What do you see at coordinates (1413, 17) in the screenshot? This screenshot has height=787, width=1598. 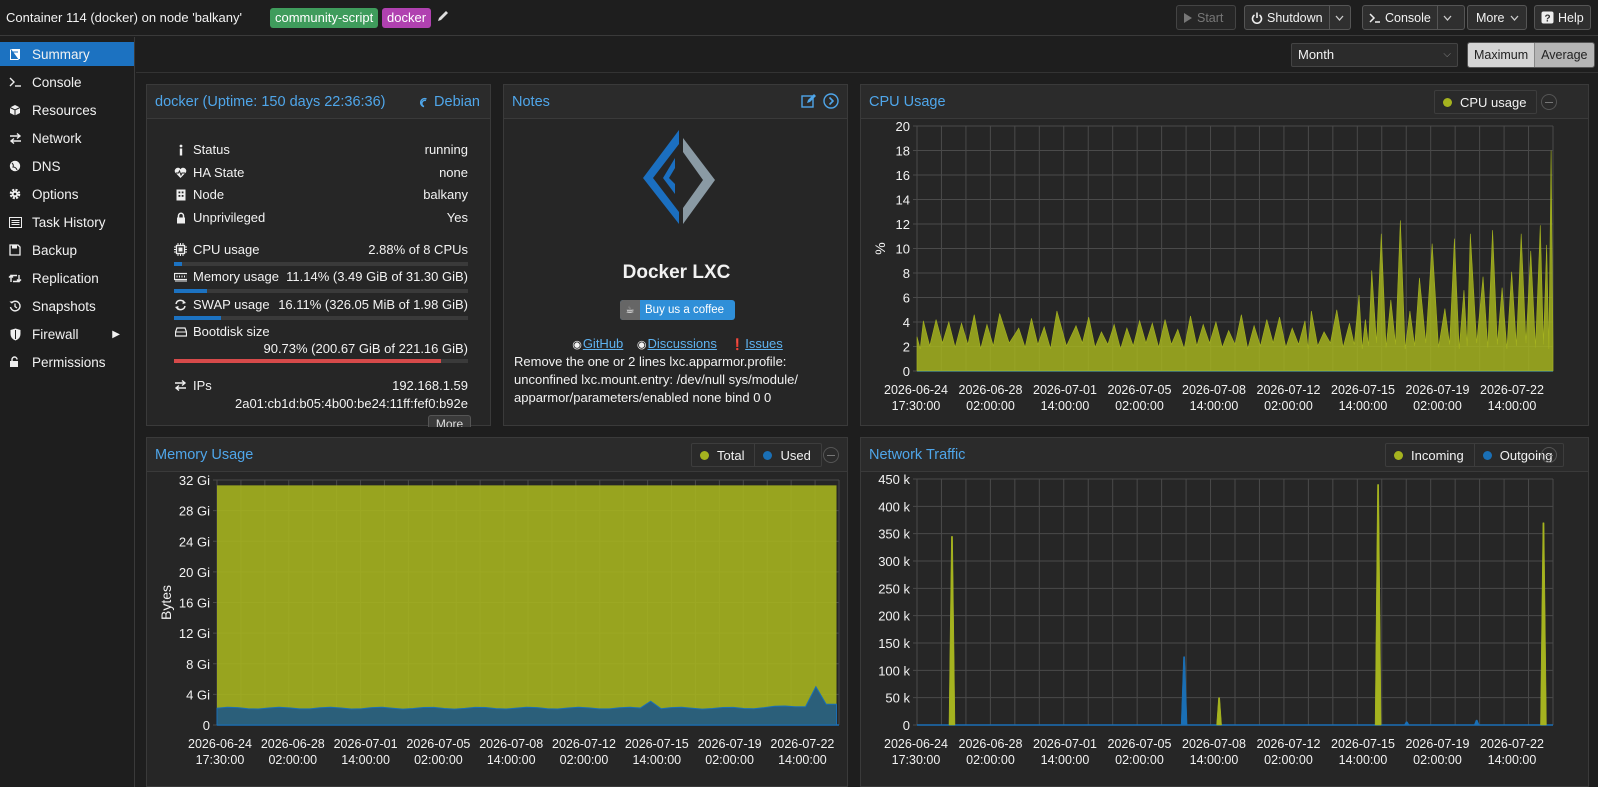 I see `console-button: Console` at bounding box center [1413, 17].